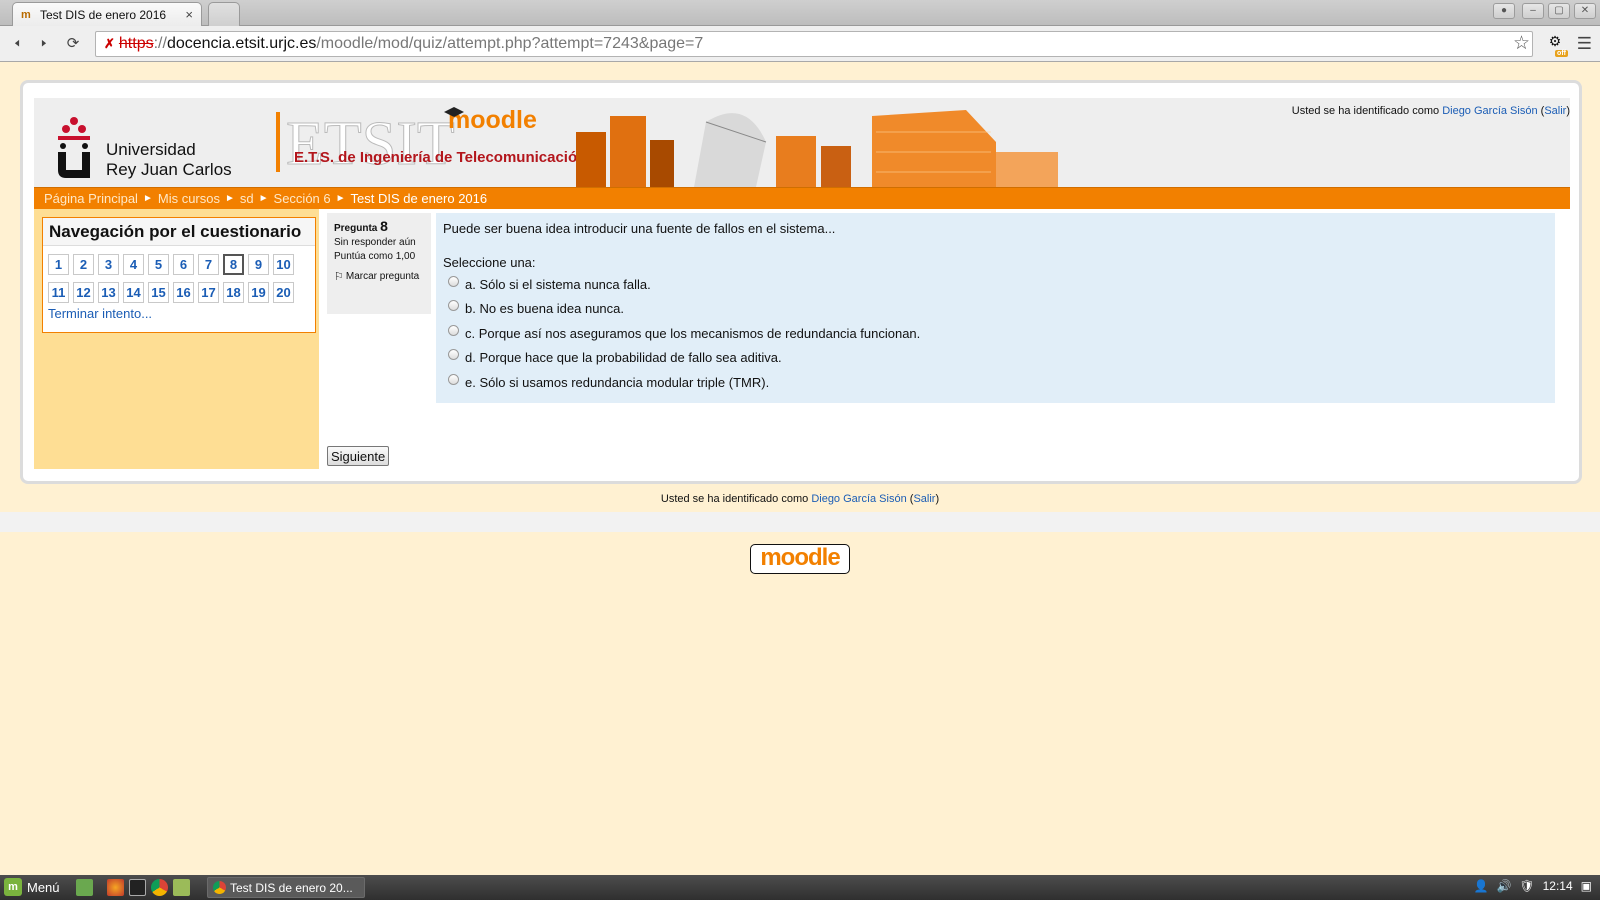  What do you see at coordinates (1504, 11) in the screenshot?
I see `profile-icon: ●` at bounding box center [1504, 11].